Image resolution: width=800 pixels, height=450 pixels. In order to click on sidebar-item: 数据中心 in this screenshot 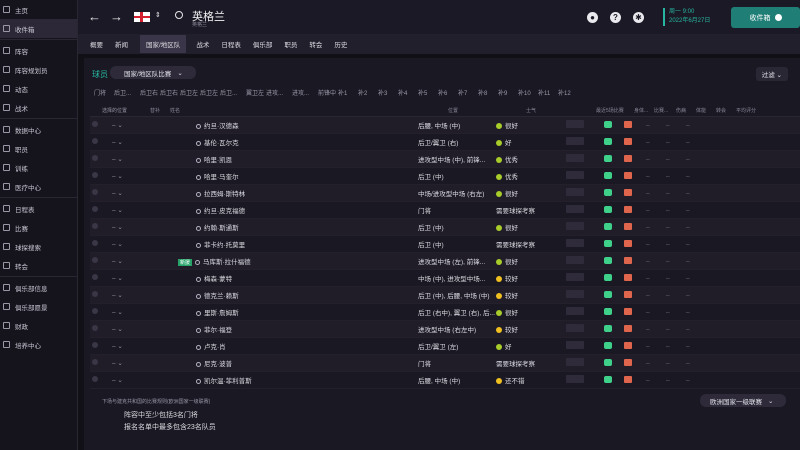, I will do `click(38, 129)`.